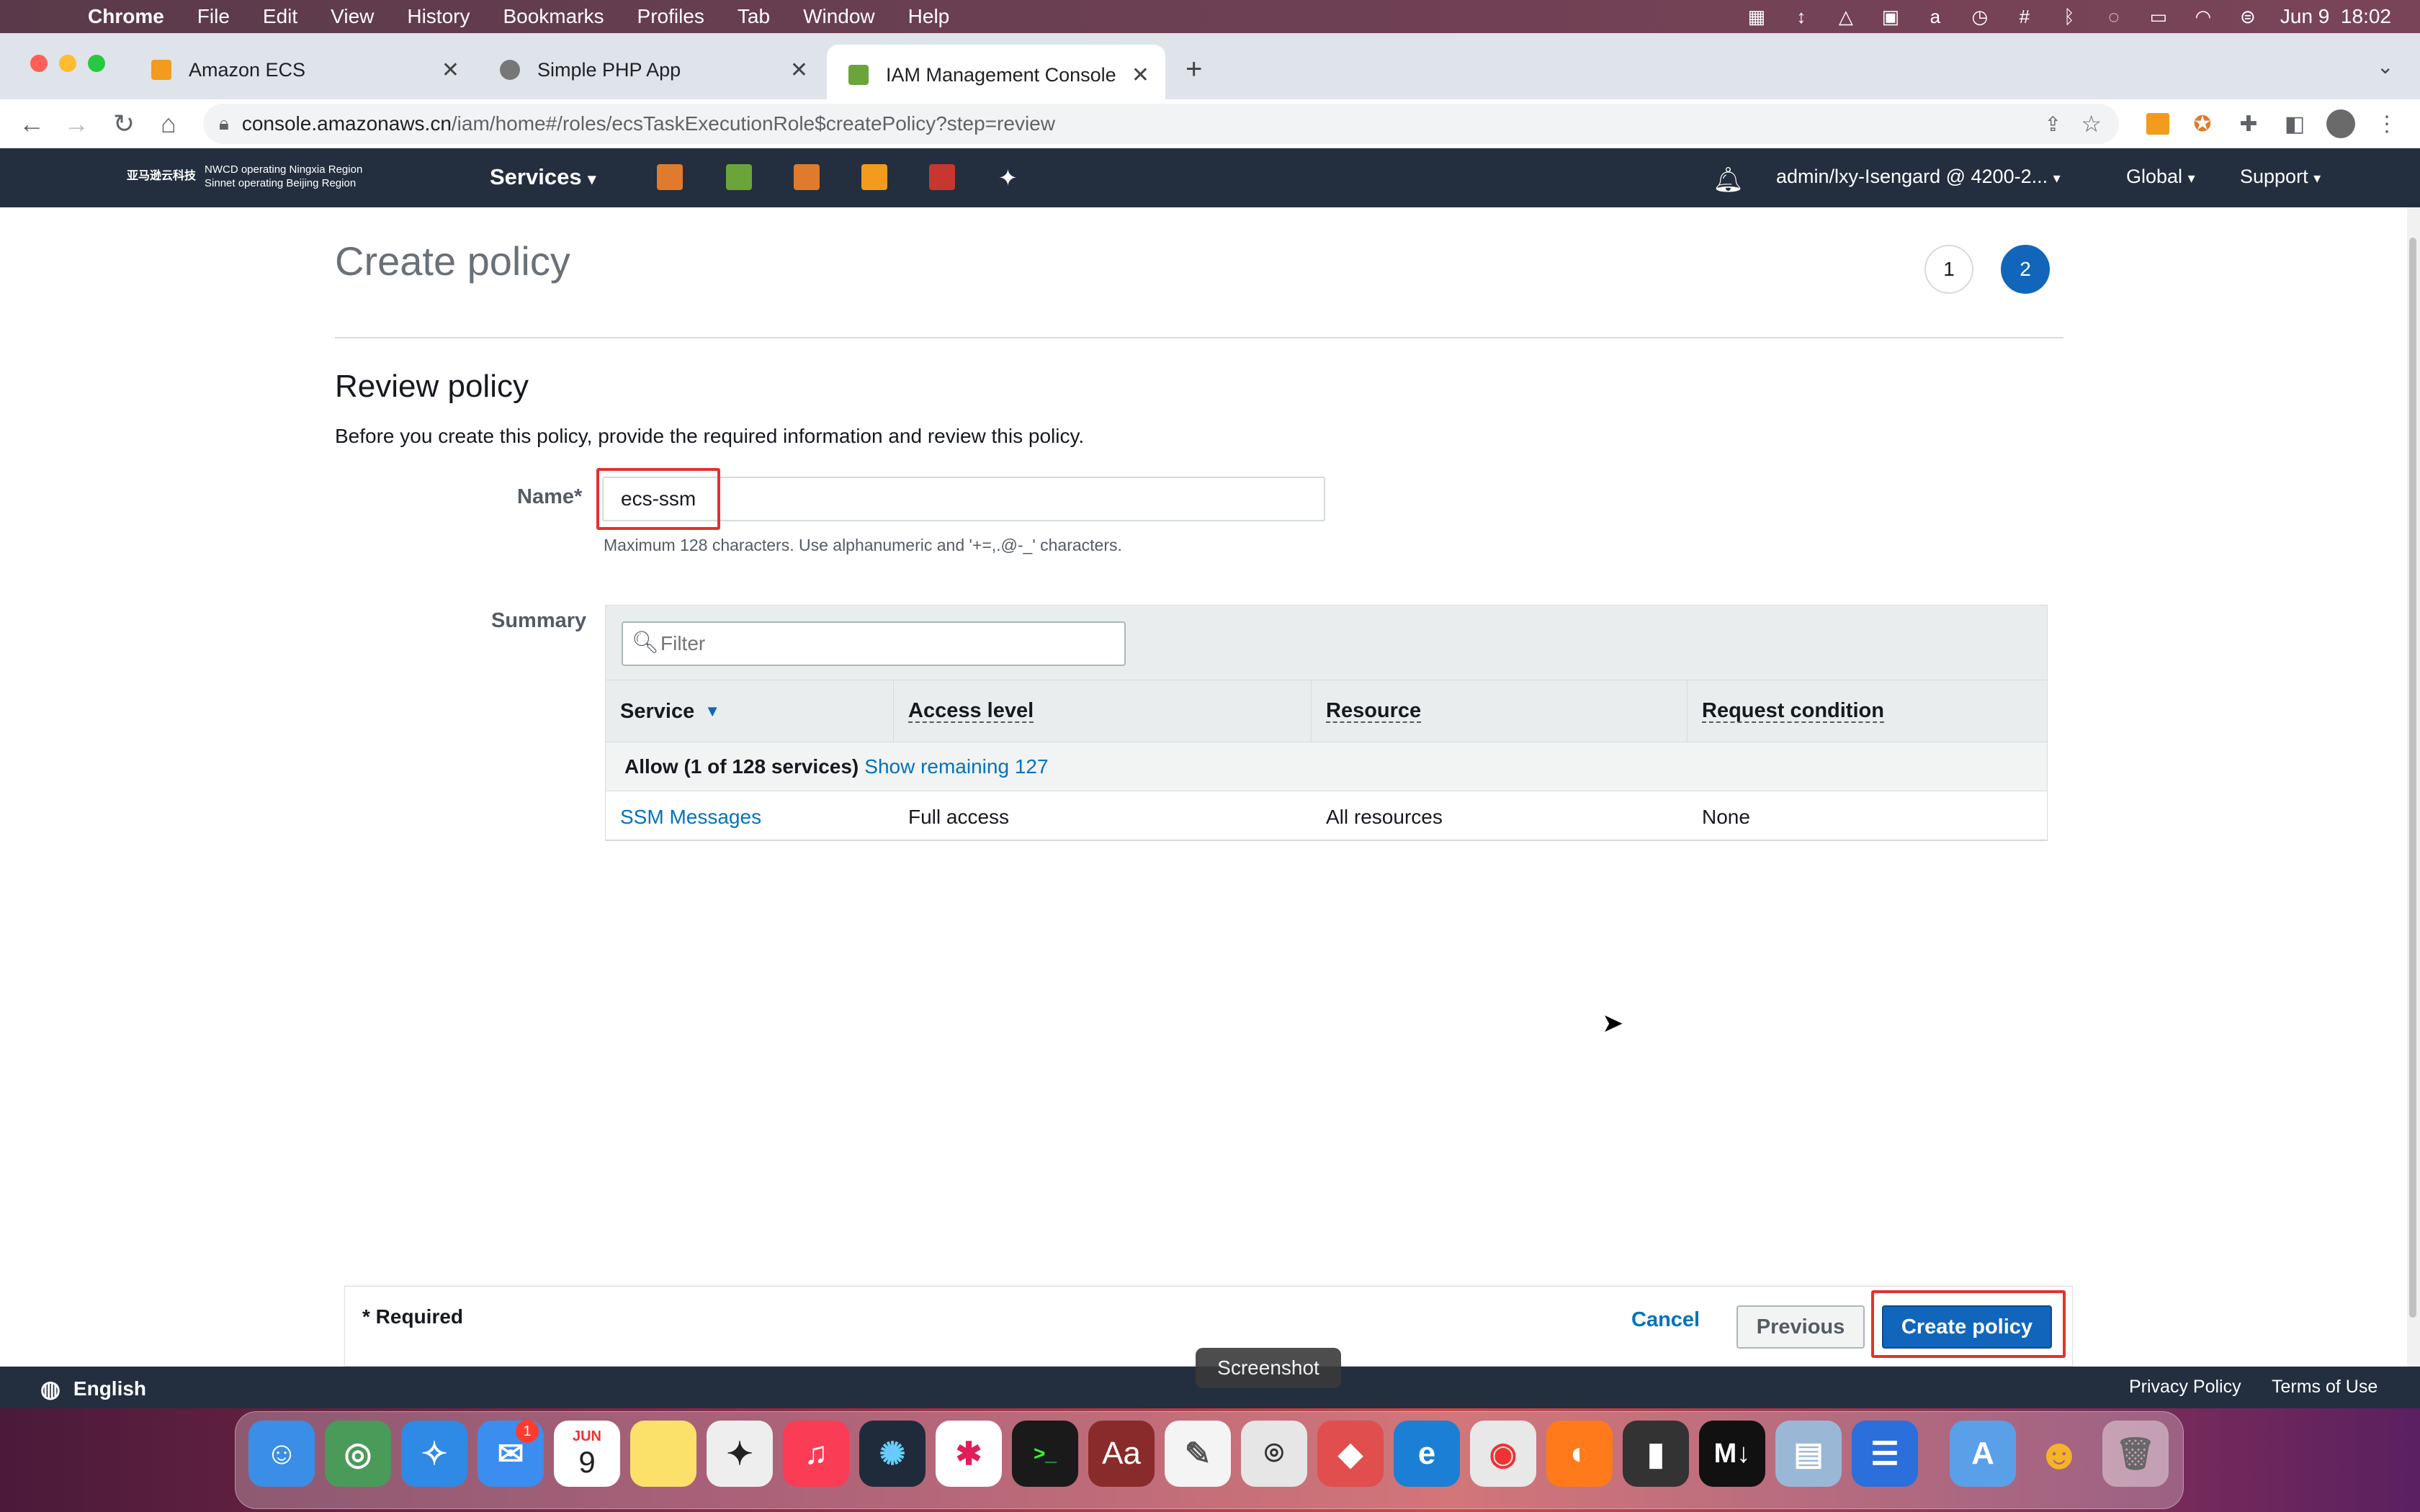 The width and height of the screenshot is (2420, 1512). Describe the element at coordinates (839, 16) in the screenshot. I see `menu-window: Window` at that location.